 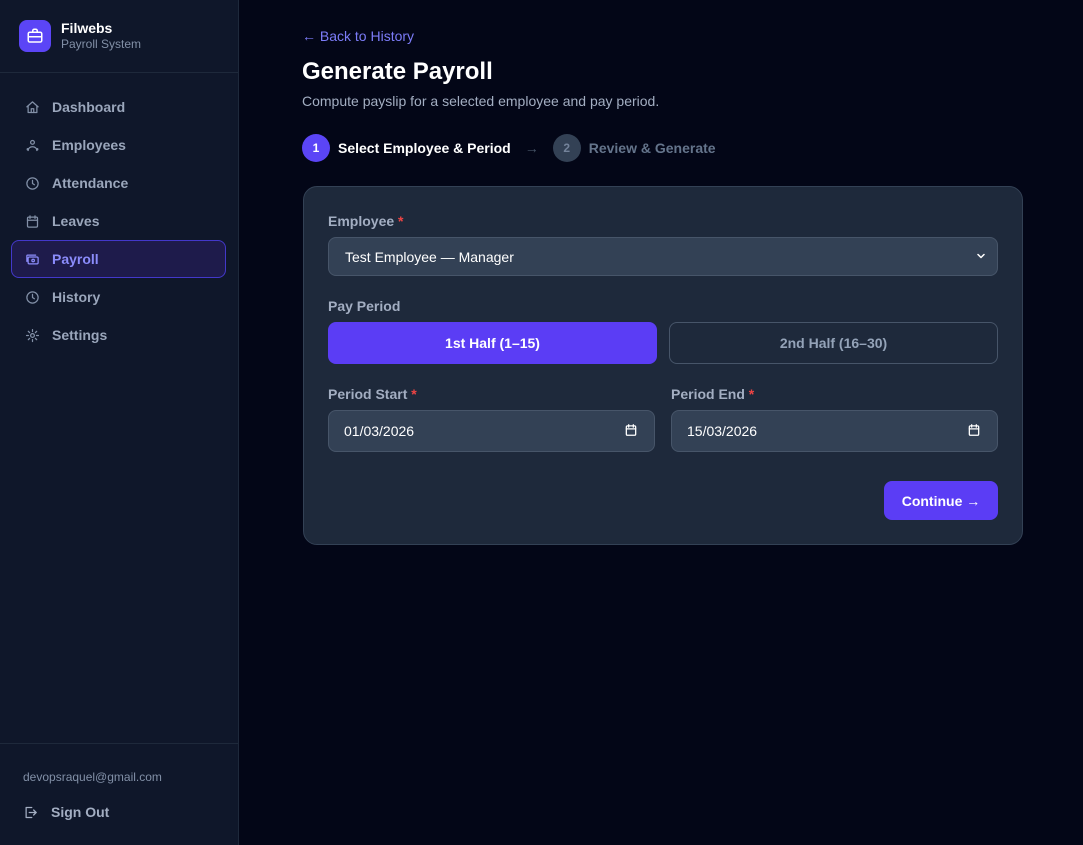 What do you see at coordinates (32, 335) in the screenshot?
I see `gear-icon` at bounding box center [32, 335].